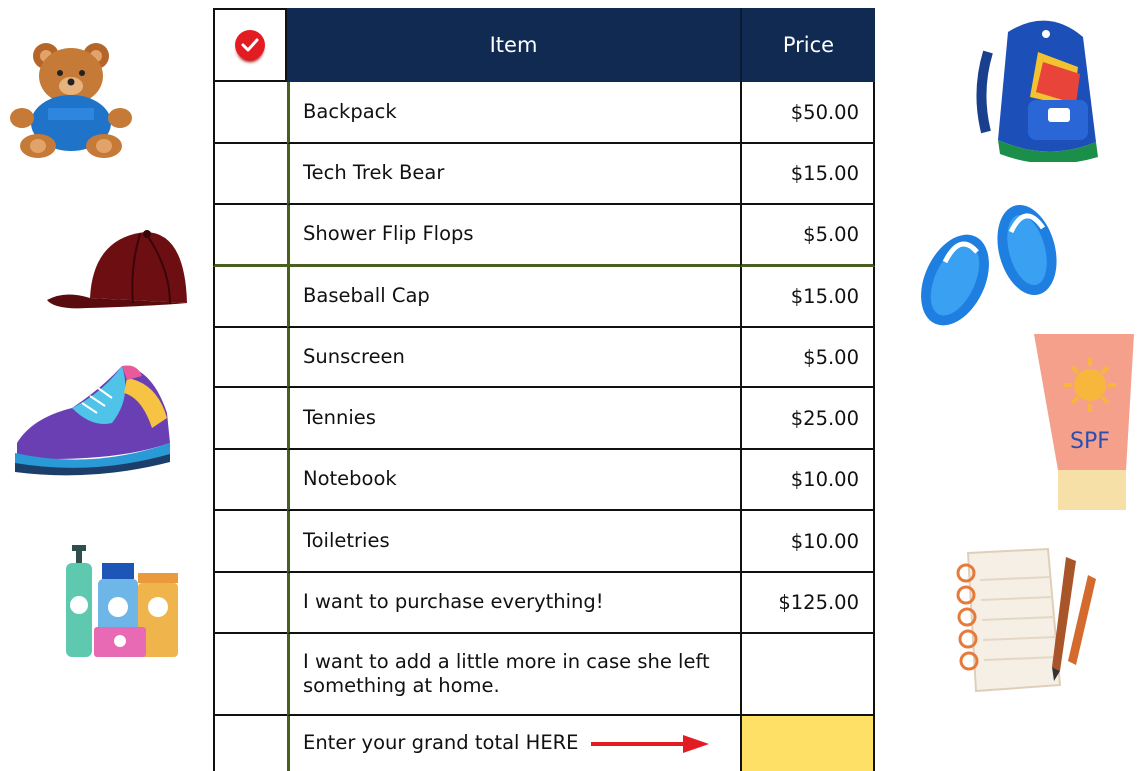 This screenshot has height=771, width=1138. I want to click on item-name: Backpack, so click(513, 113).